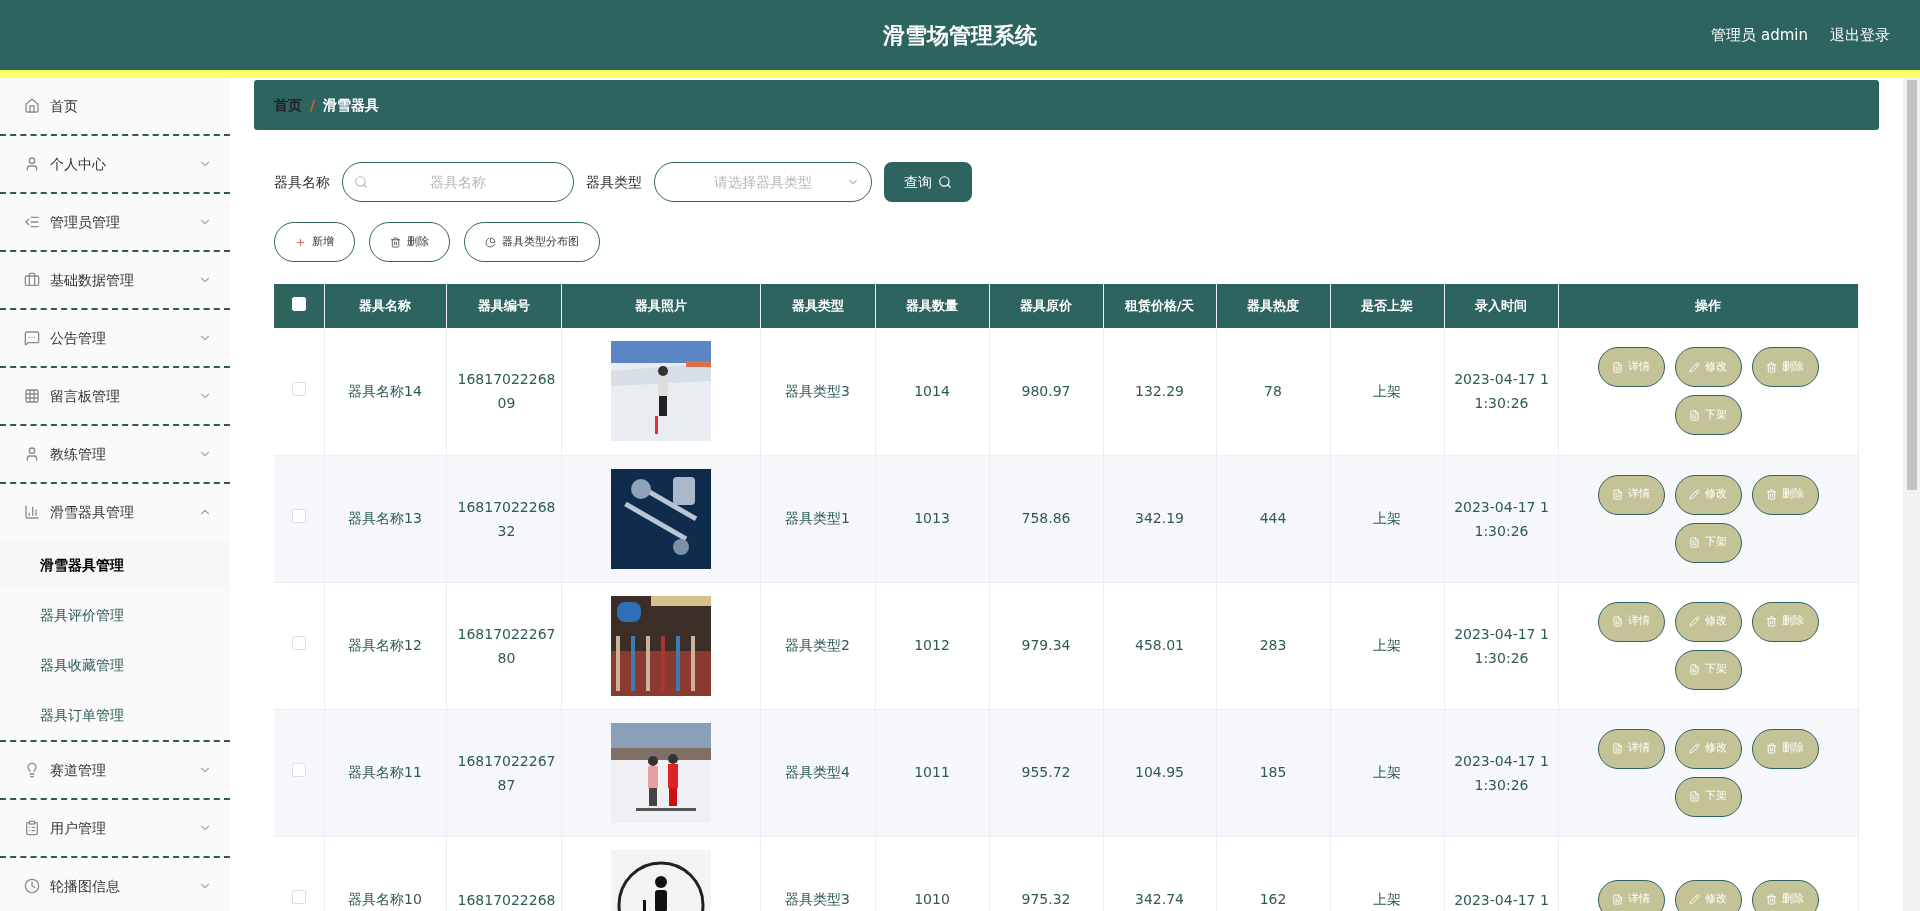 The image size is (1920, 911). What do you see at coordinates (115, 715) in the screenshot?
I see `submenu-item: 器具订单管理` at bounding box center [115, 715].